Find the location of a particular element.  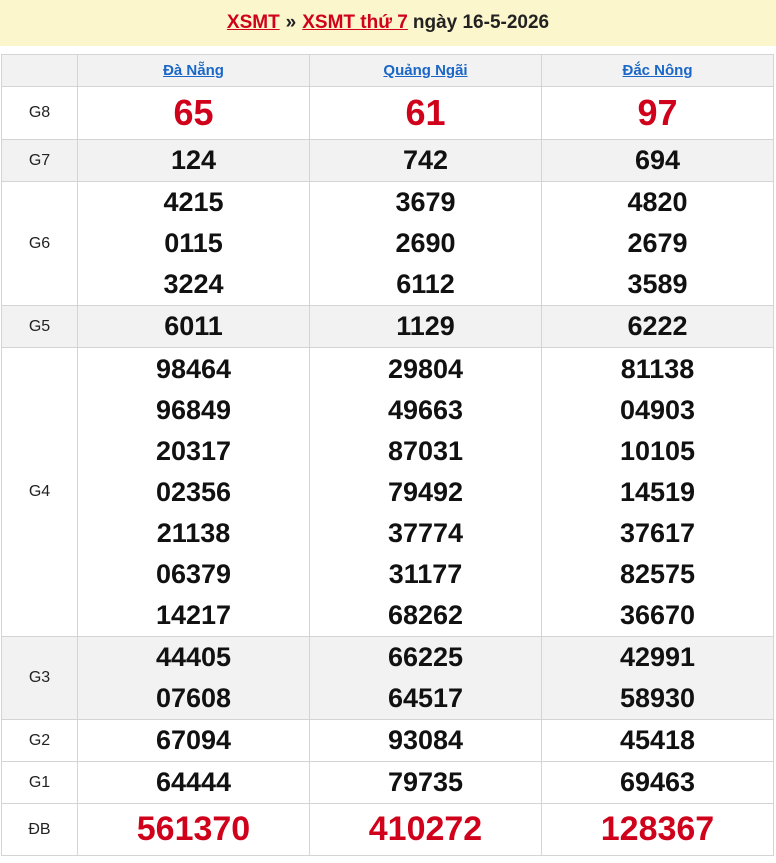

winning-number: 20317 is located at coordinates (193, 450).